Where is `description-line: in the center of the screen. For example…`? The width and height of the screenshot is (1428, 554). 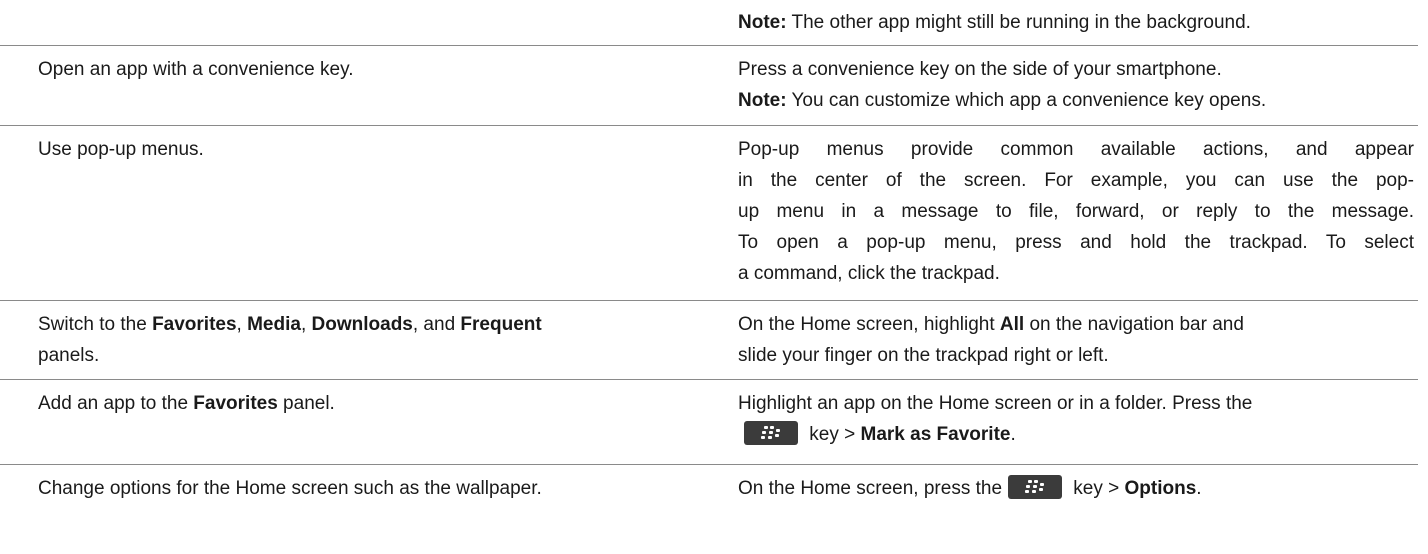 description-line: in the center of the screen. For example… is located at coordinates (1076, 180).